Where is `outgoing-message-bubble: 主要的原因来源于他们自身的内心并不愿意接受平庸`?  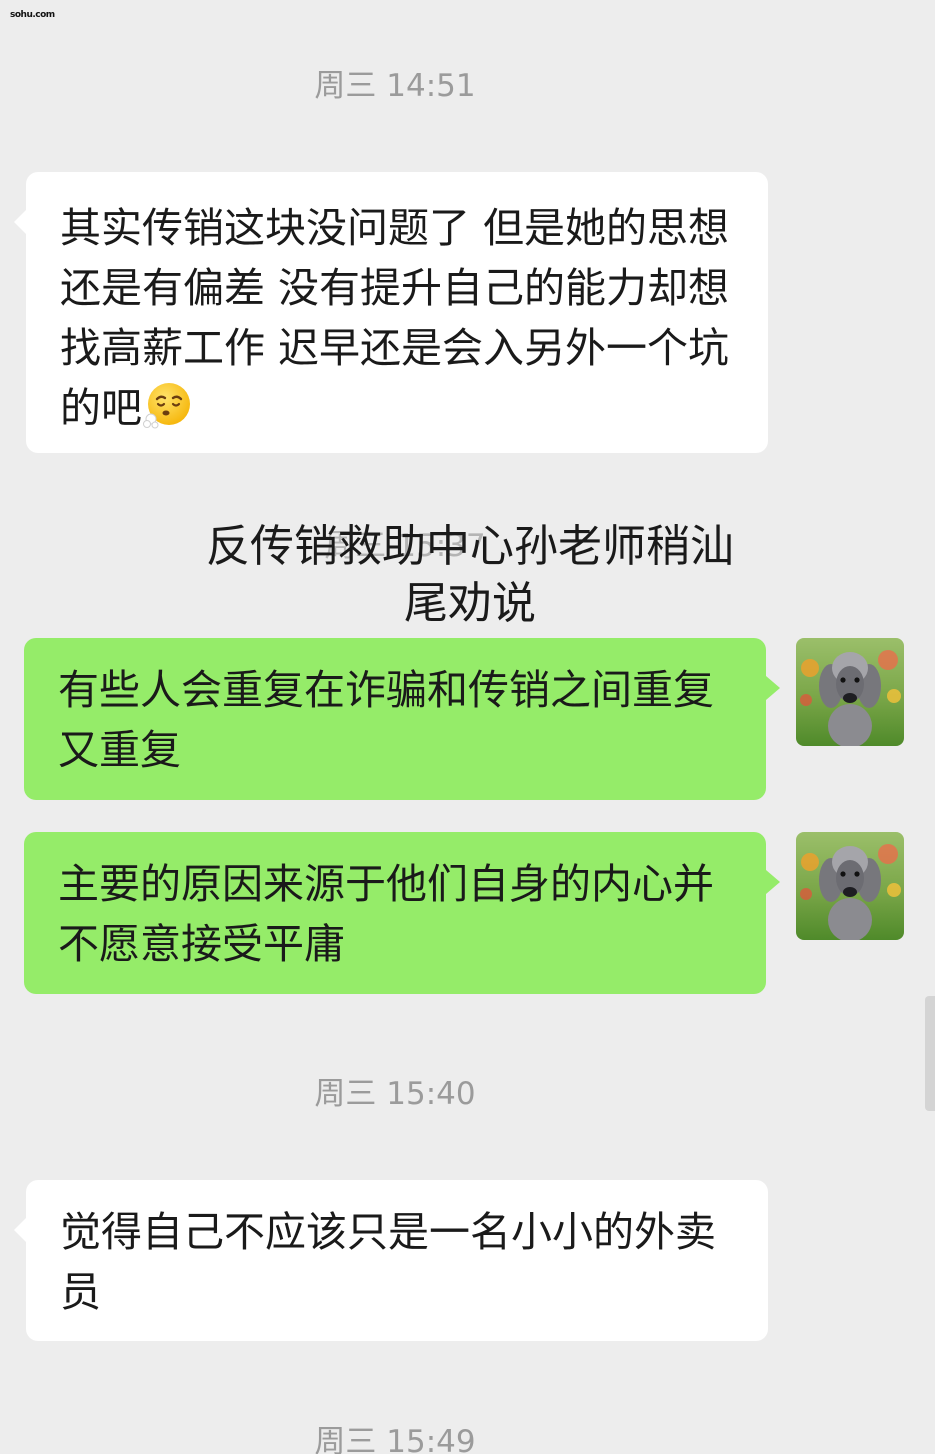
outgoing-message-bubble: 主要的原因来源于他们自身的内心并不愿意接受平庸 is located at coordinates (402, 913).